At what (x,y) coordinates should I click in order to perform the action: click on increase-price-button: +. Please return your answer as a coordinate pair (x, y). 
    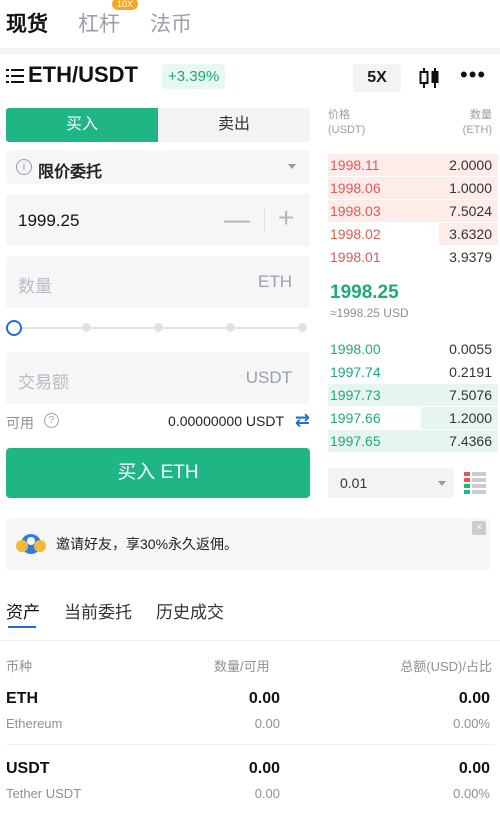
    Looking at the image, I should click on (286, 218).